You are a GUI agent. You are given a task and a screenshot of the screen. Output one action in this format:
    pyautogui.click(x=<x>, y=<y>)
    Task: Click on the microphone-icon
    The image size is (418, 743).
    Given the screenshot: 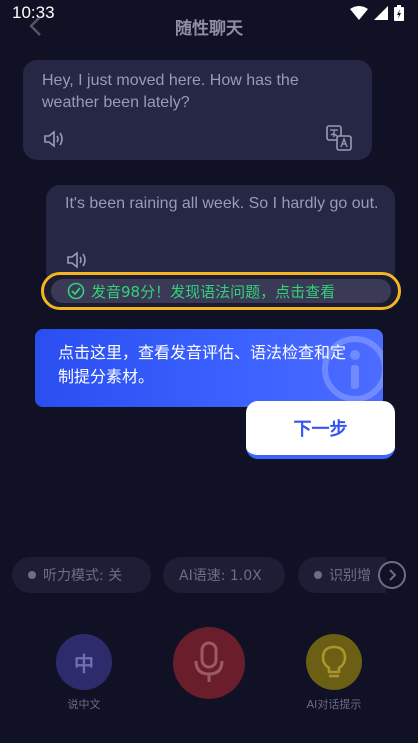 What is the action you would take?
    pyautogui.click(x=209, y=661)
    